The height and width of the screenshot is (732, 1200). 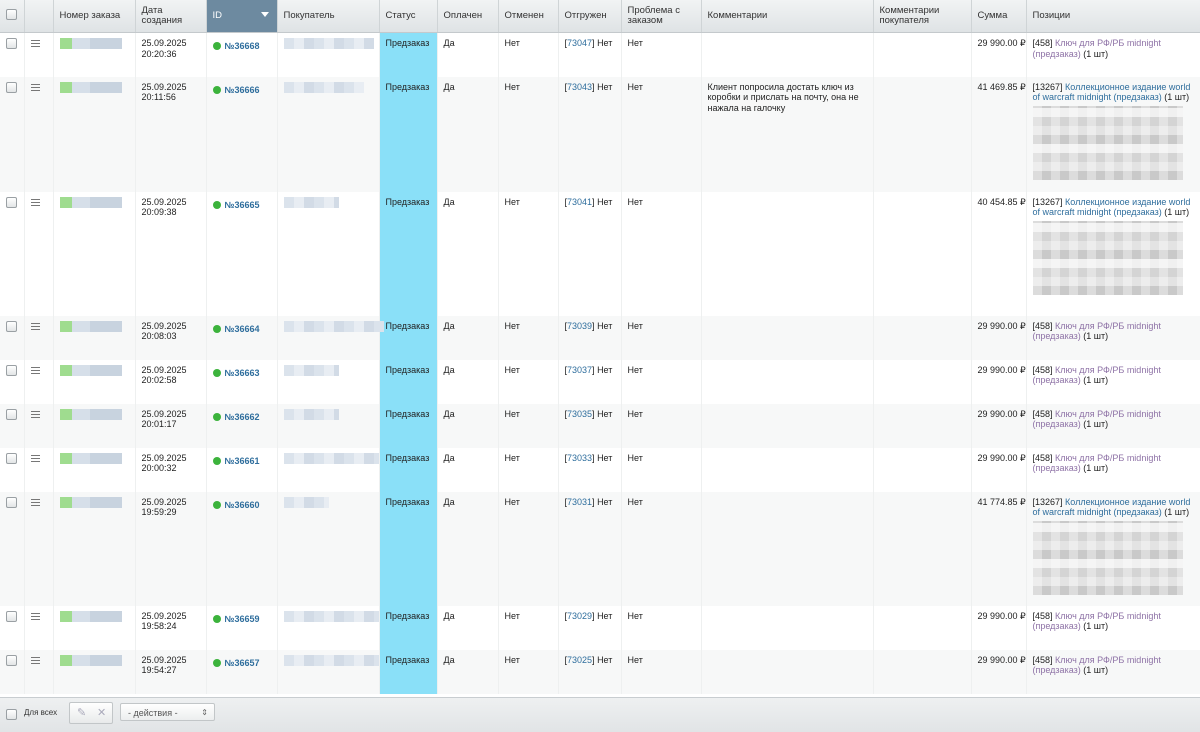 What do you see at coordinates (787, 16) in the screenshot?
I see `col-comments: Комментарии` at bounding box center [787, 16].